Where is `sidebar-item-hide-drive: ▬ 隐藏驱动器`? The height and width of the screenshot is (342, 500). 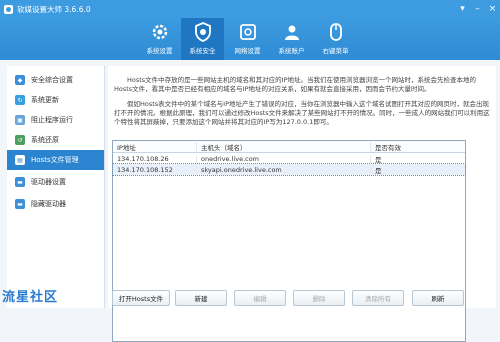
sidebar-item-hide-drive: ▬ 隐藏驱动器 is located at coordinates (55, 204).